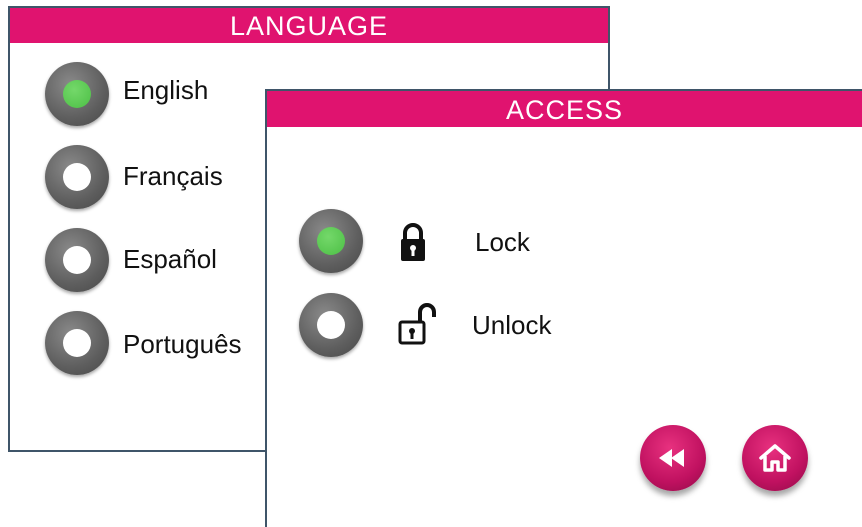 This screenshot has height=527, width=862. What do you see at coordinates (182, 344) in the screenshot?
I see `language-label-portugues: Português` at bounding box center [182, 344].